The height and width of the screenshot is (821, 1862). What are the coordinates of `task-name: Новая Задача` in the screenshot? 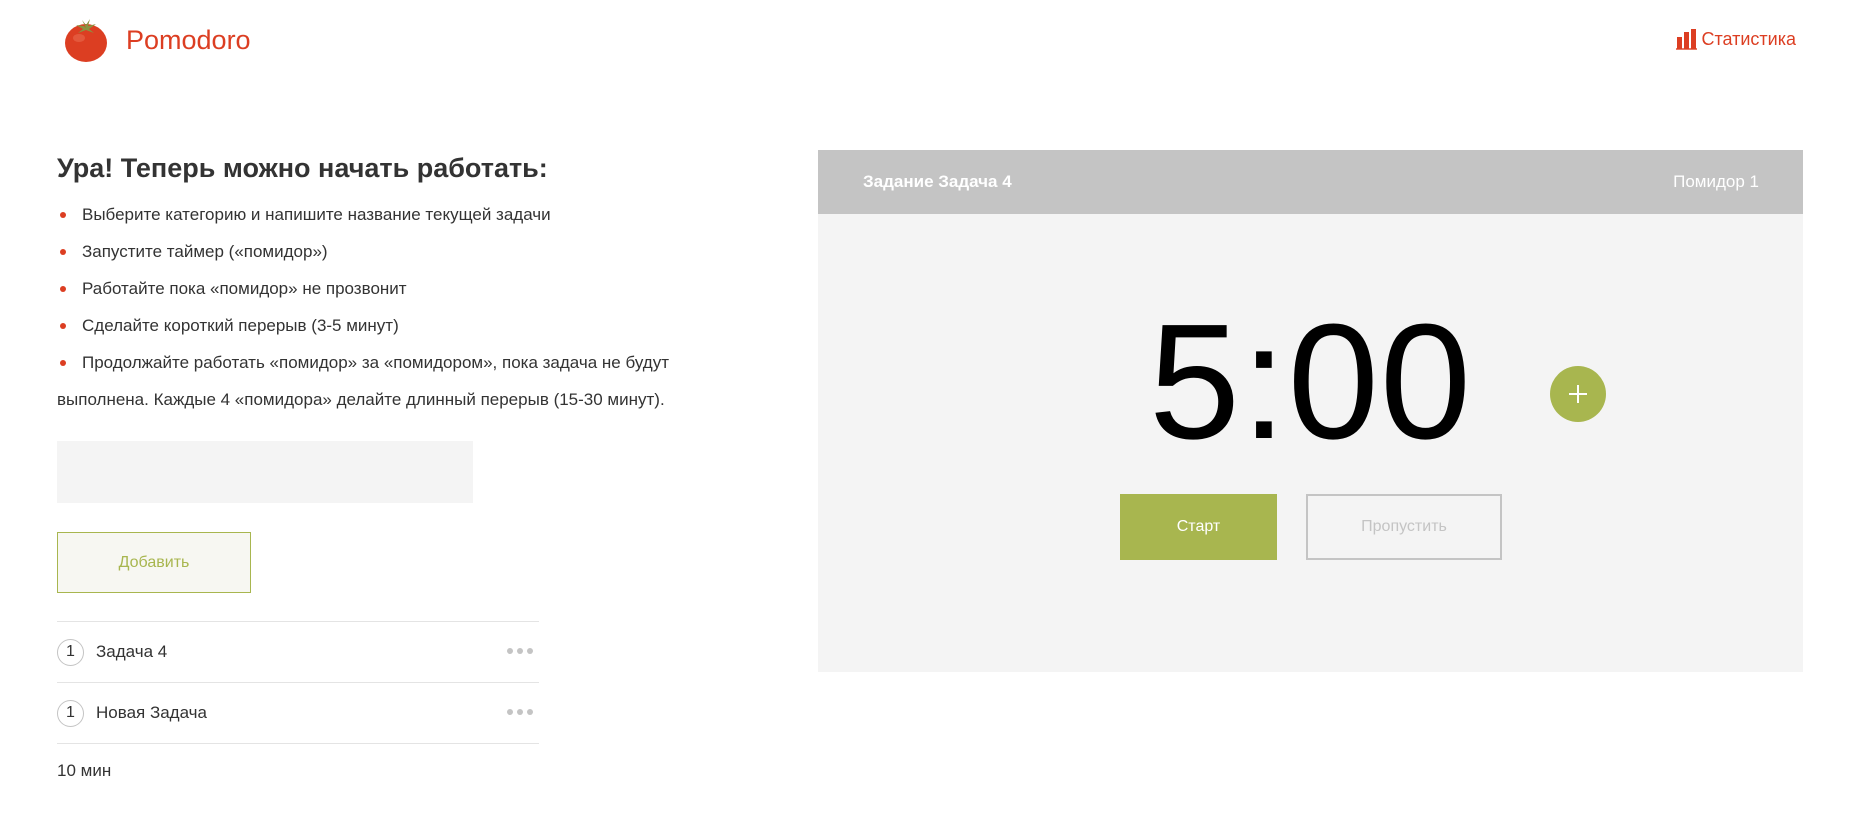 It's located at (151, 712).